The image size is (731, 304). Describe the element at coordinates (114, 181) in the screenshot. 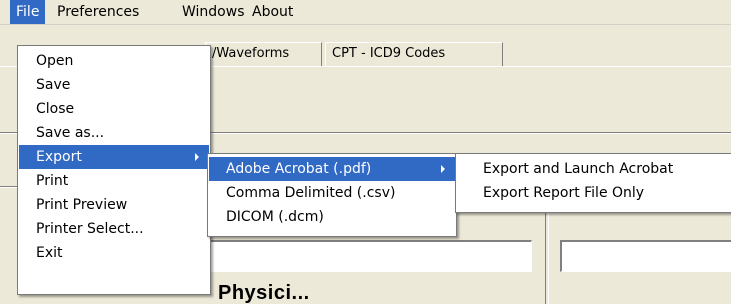

I see `menu-item-print: Print` at that location.